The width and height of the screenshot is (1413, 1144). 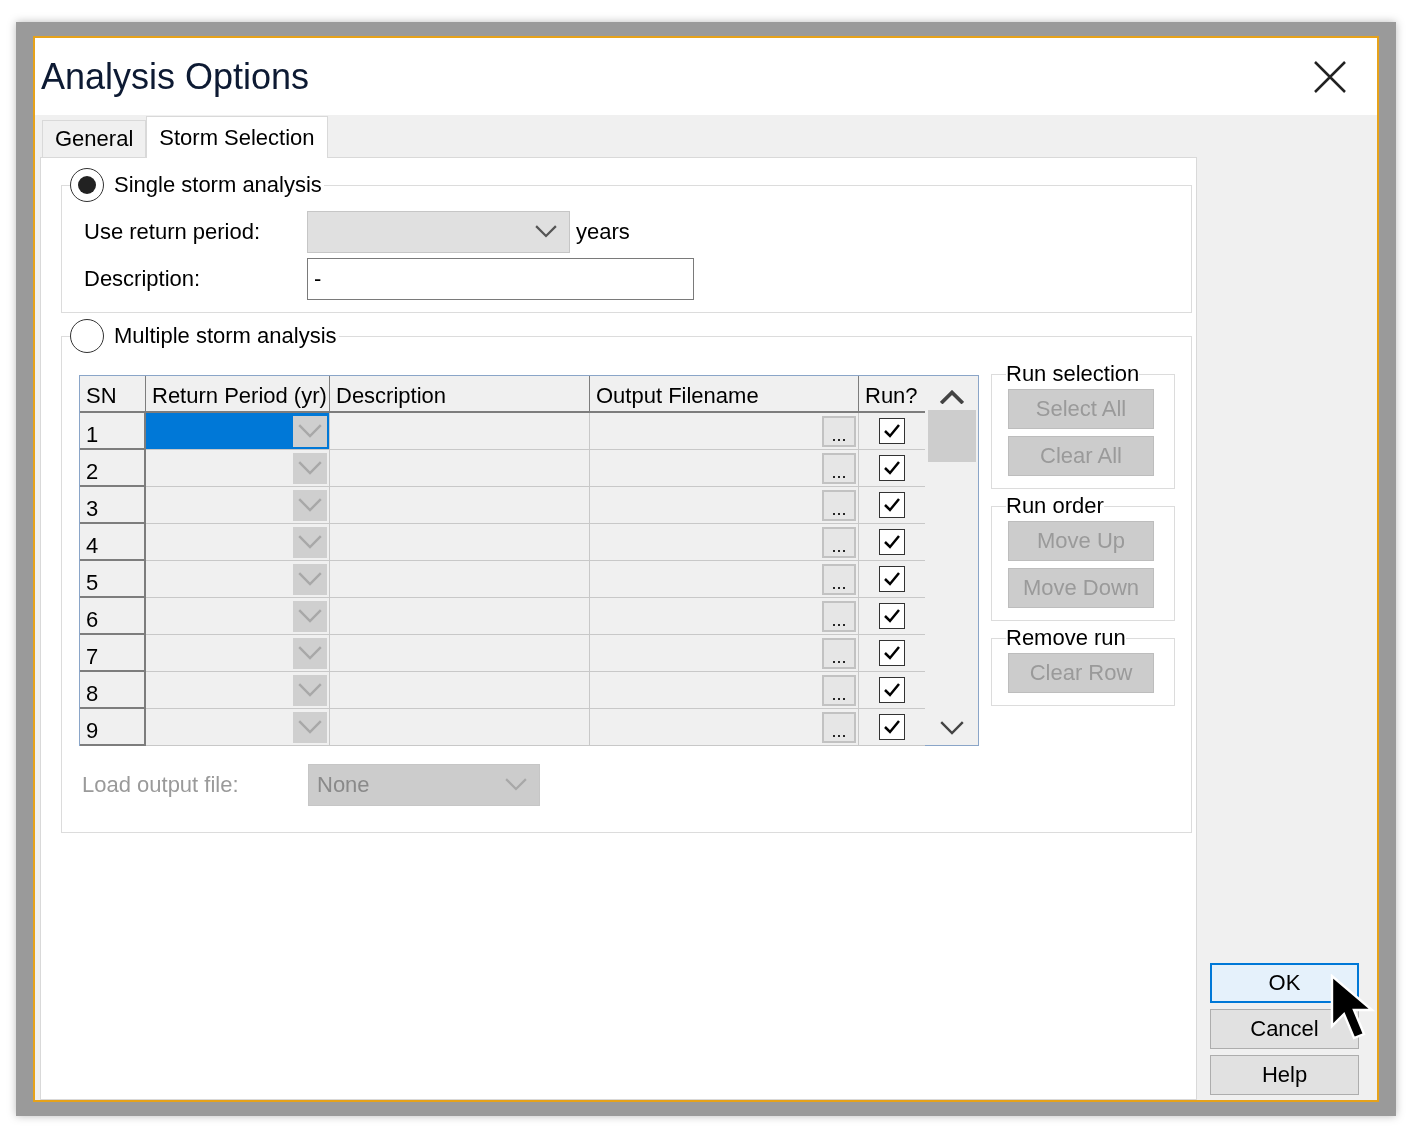 I want to click on tab: General, so click(x=94, y=138).